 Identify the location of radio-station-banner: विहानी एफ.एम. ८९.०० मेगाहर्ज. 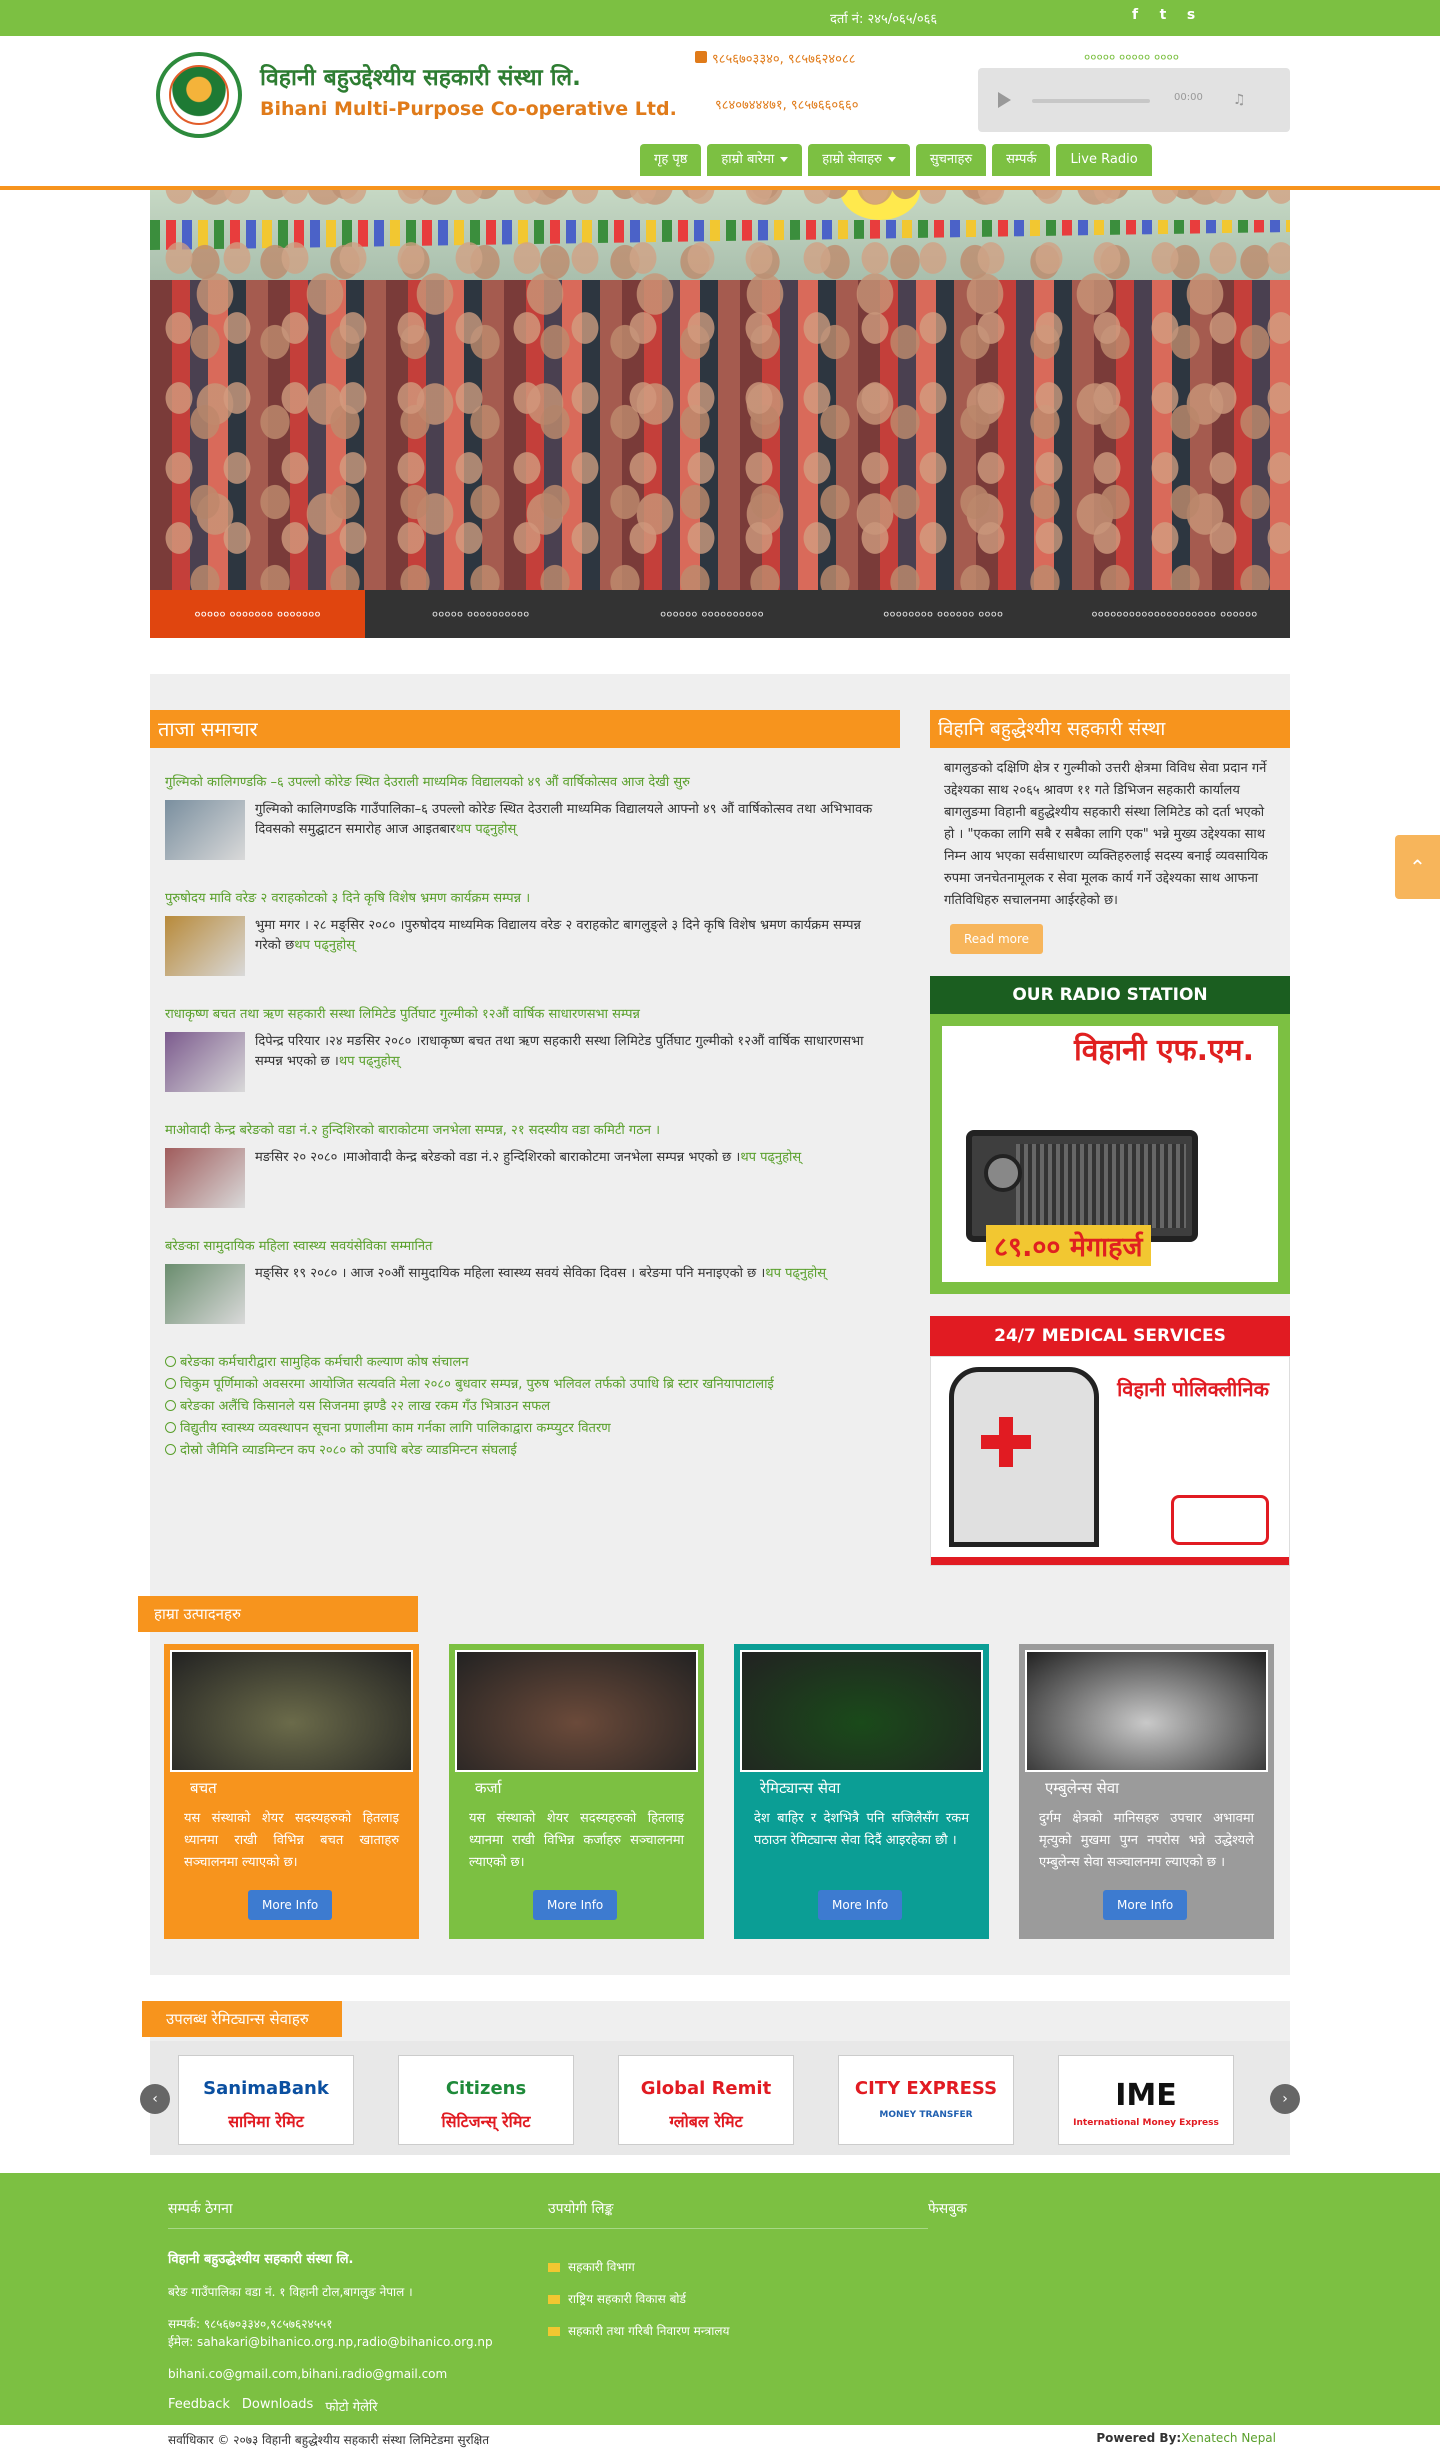
(1110, 1154).